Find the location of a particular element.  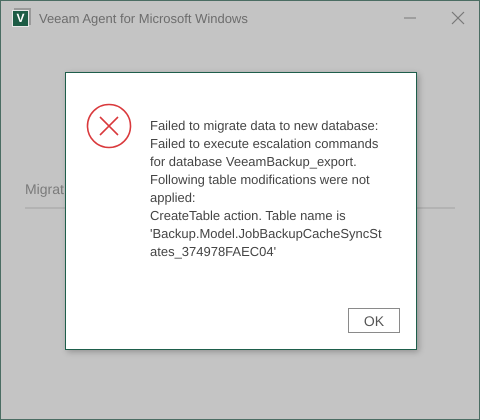

window-title: Veeam Agent for Microsoft Windows is located at coordinates (143, 18).